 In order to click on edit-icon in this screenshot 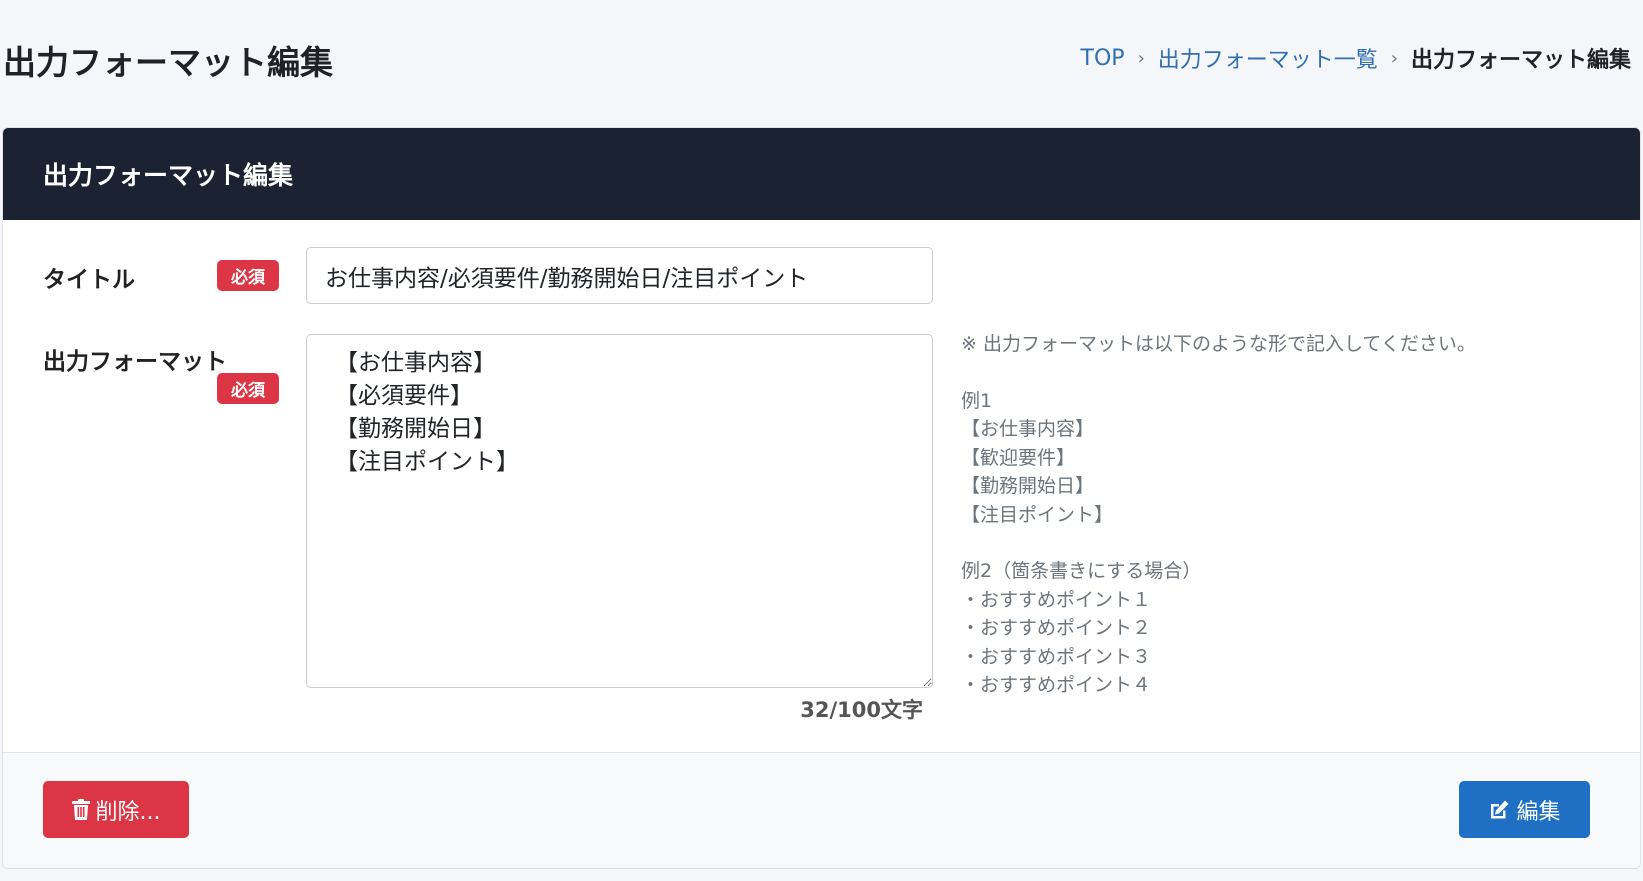, I will do `click(1499, 810)`.